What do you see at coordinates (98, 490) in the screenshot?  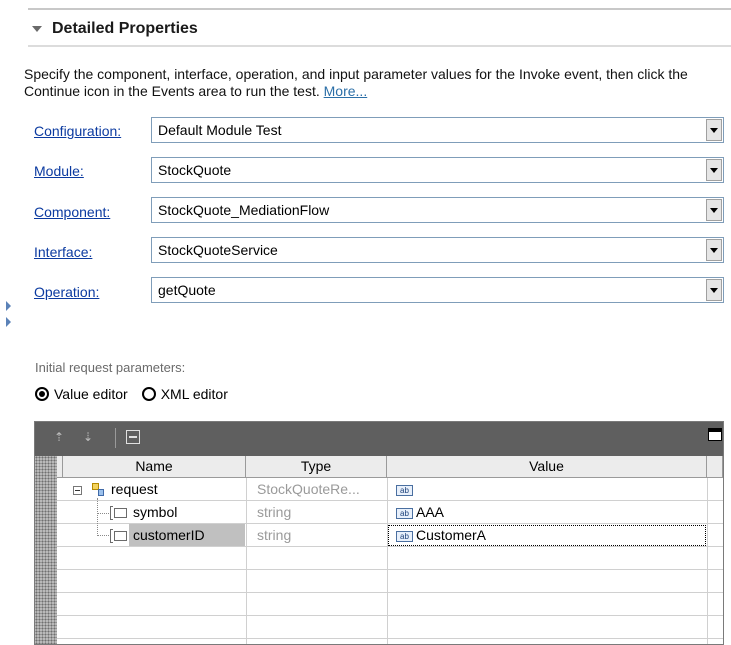 I see `business-object-icon` at bounding box center [98, 490].